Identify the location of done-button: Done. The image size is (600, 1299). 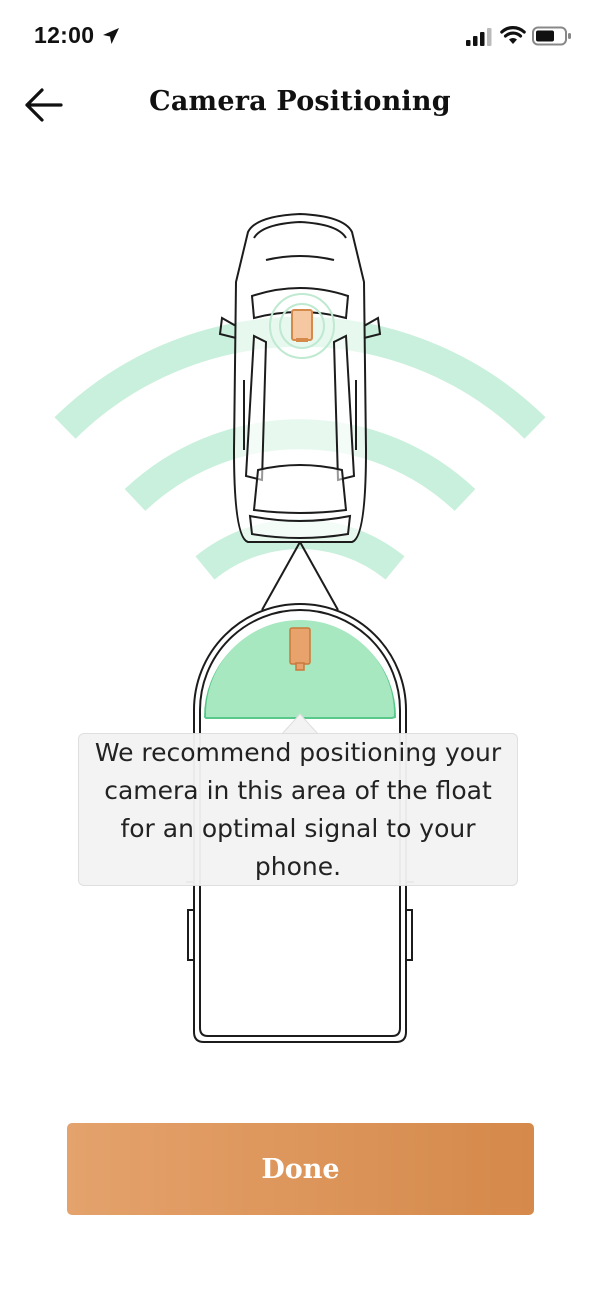
(300, 1169).